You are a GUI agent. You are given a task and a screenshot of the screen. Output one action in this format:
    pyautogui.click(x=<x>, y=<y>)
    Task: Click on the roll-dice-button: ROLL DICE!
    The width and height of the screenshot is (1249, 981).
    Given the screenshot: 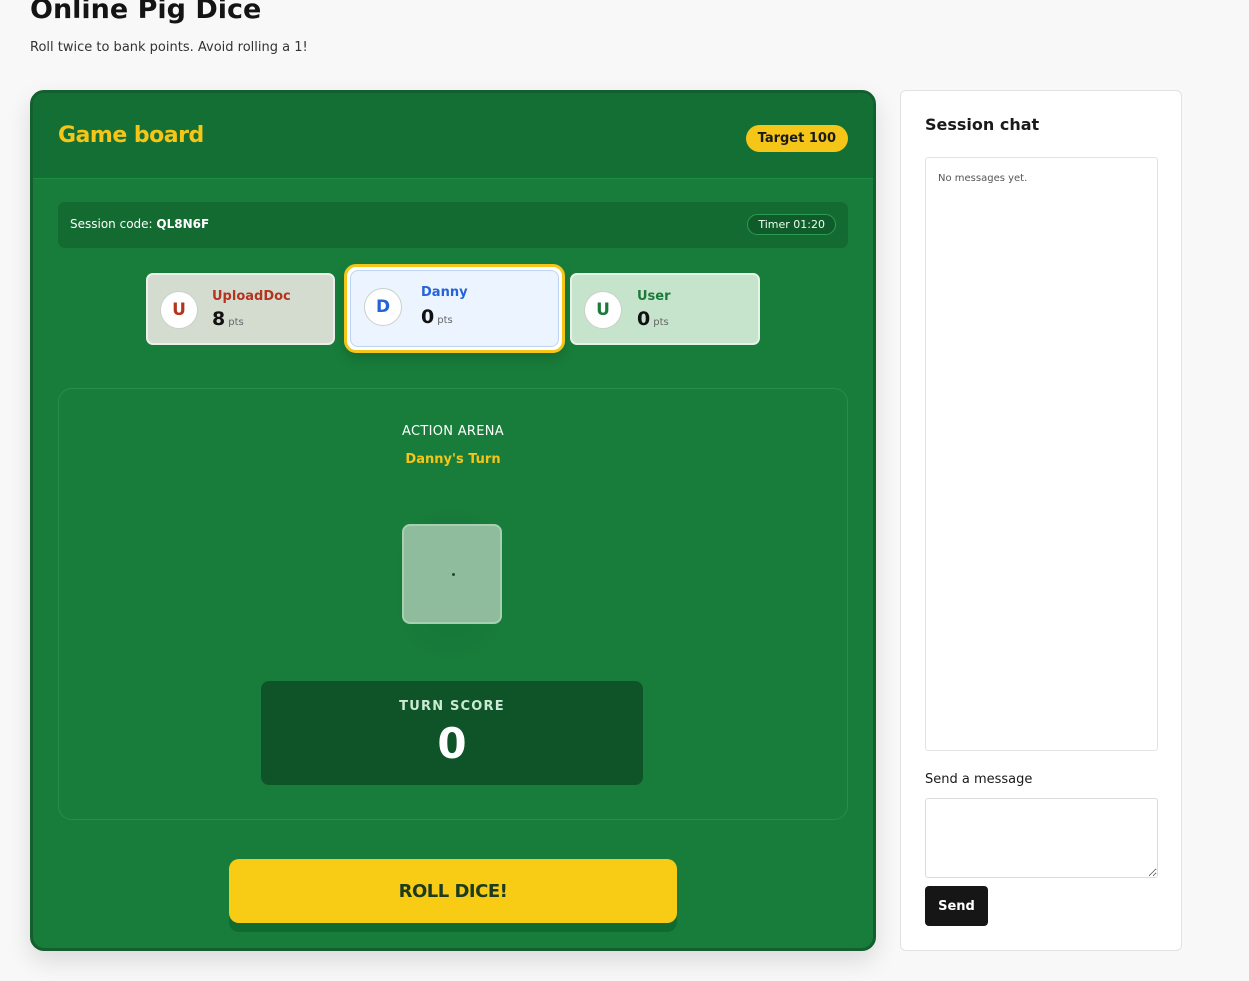 What is the action you would take?
    pyautogui.click(x=453, y=891)
    